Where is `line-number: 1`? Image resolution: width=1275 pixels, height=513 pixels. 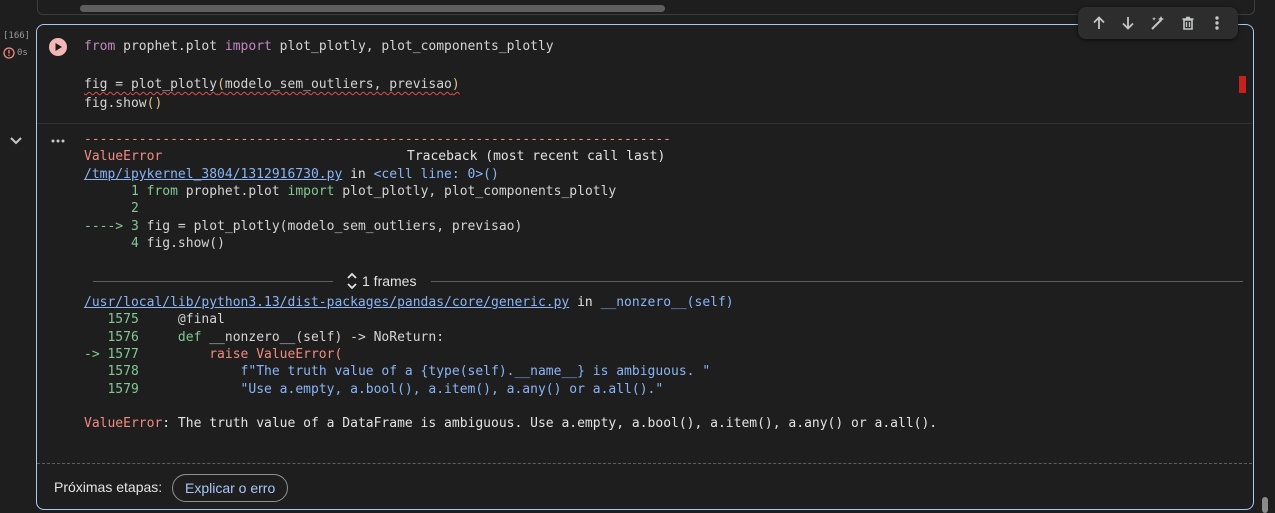
line-number: 1 is located at coordinates (115, 191).